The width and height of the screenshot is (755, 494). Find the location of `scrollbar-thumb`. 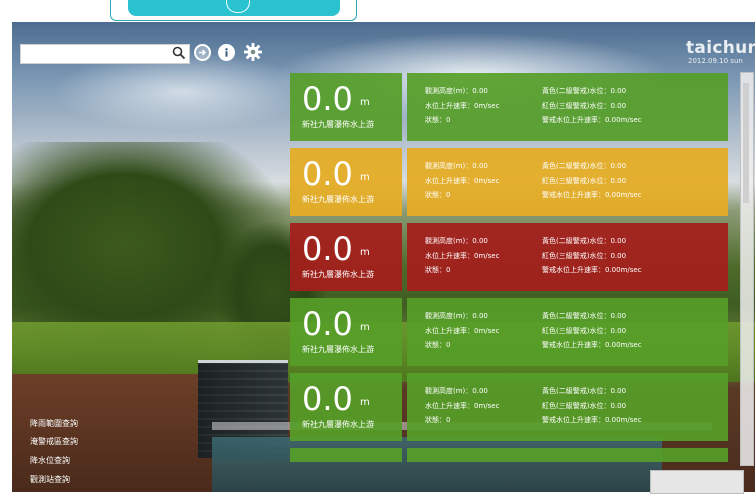

scrollbar-thumb is located at coordinates (746, 143).